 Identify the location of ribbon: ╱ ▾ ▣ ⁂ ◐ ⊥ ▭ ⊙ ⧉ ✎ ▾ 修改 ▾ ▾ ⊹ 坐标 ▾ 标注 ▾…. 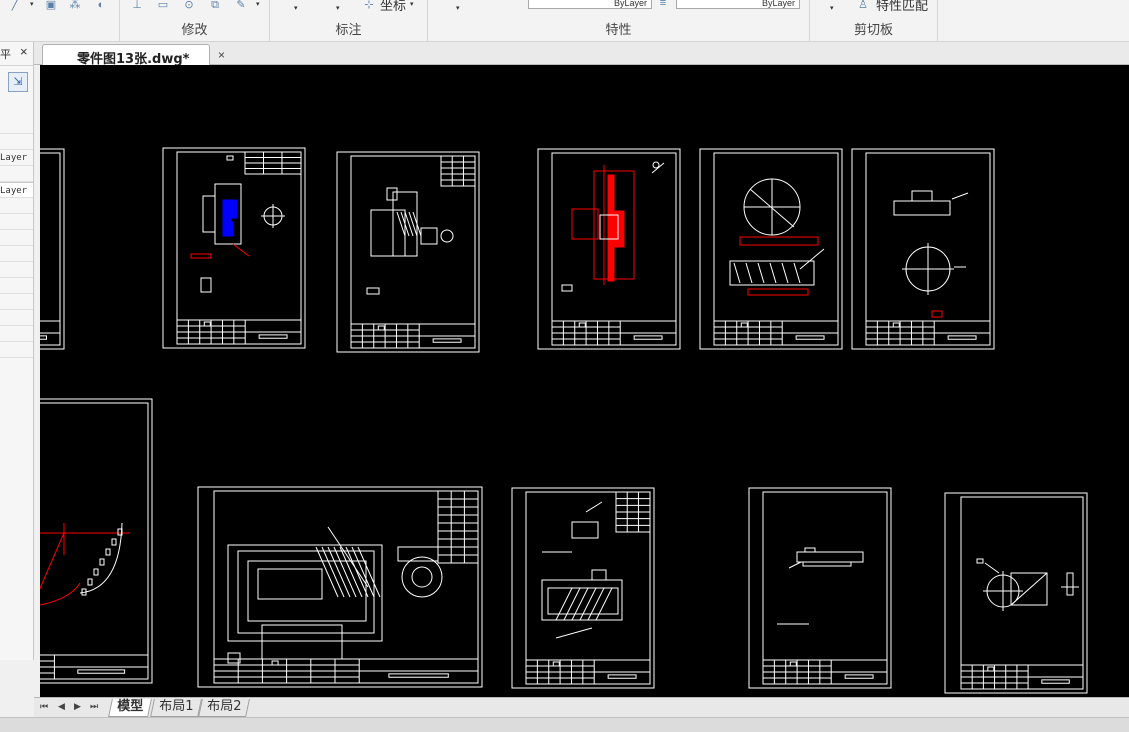
(564, 21).